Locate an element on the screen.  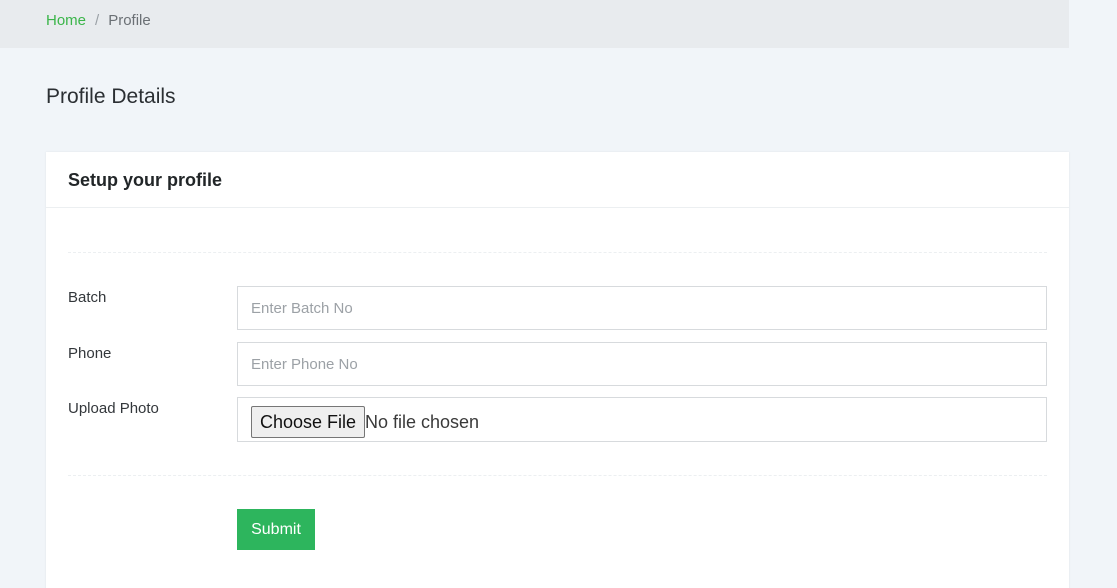
phone-label: Phone is located at coordinates (90, 353).